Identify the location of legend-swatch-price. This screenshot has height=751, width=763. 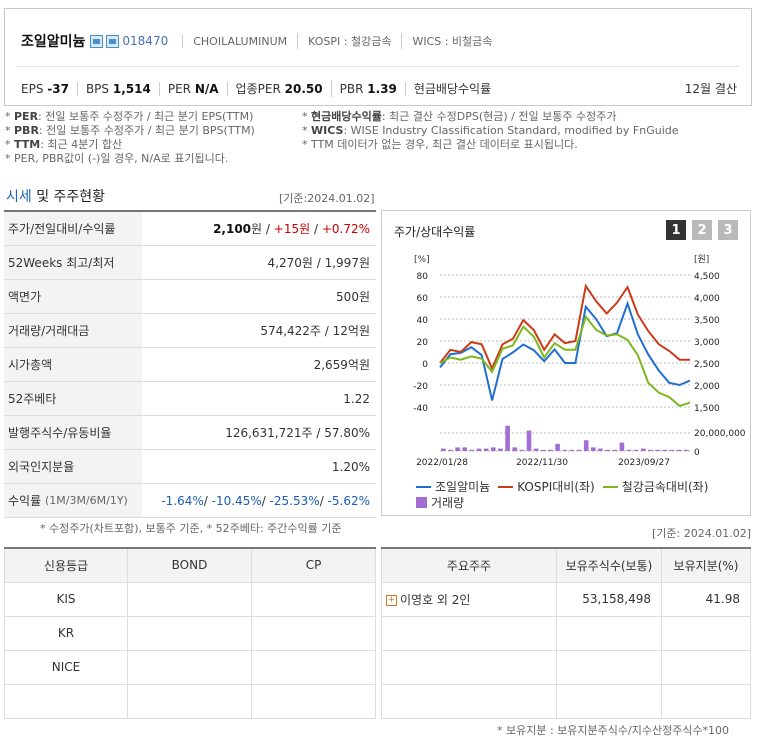
(423, 486).